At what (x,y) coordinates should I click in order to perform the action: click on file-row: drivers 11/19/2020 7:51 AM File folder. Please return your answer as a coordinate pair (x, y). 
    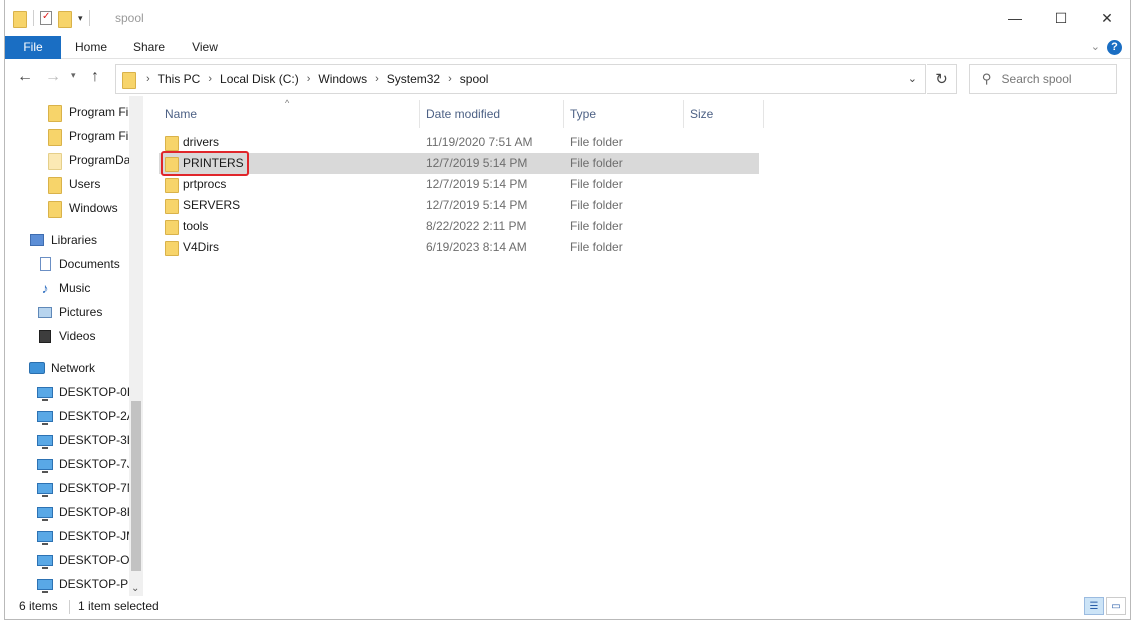
    Looking at the image, I should click on (459, 142).